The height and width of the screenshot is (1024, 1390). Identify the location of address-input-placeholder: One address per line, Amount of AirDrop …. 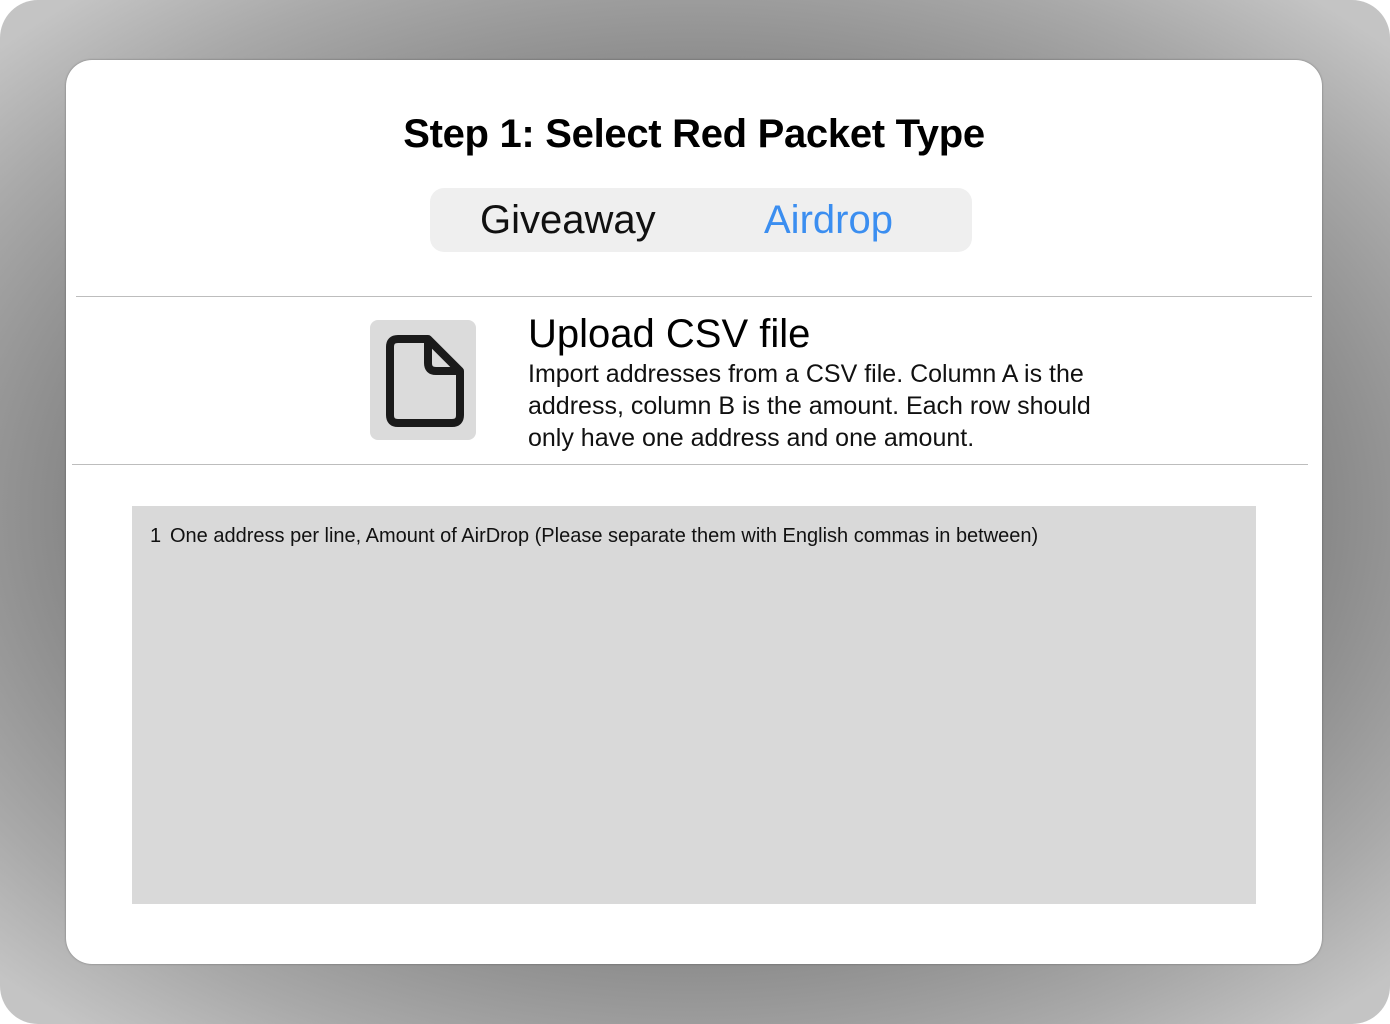
(604, 536).